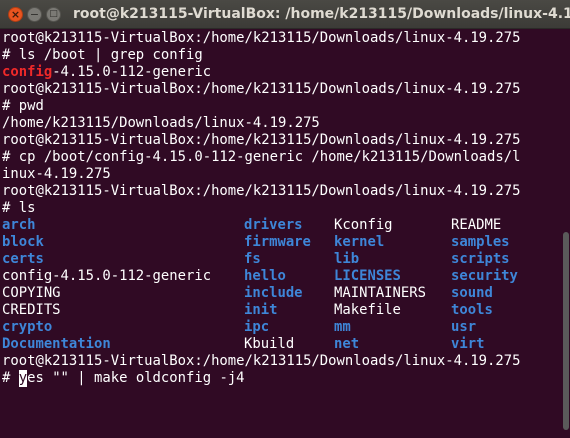 This screenshot has height=438, width=570. I want to click on output-text: -4.15.0-112-generic, so click(132, 72).